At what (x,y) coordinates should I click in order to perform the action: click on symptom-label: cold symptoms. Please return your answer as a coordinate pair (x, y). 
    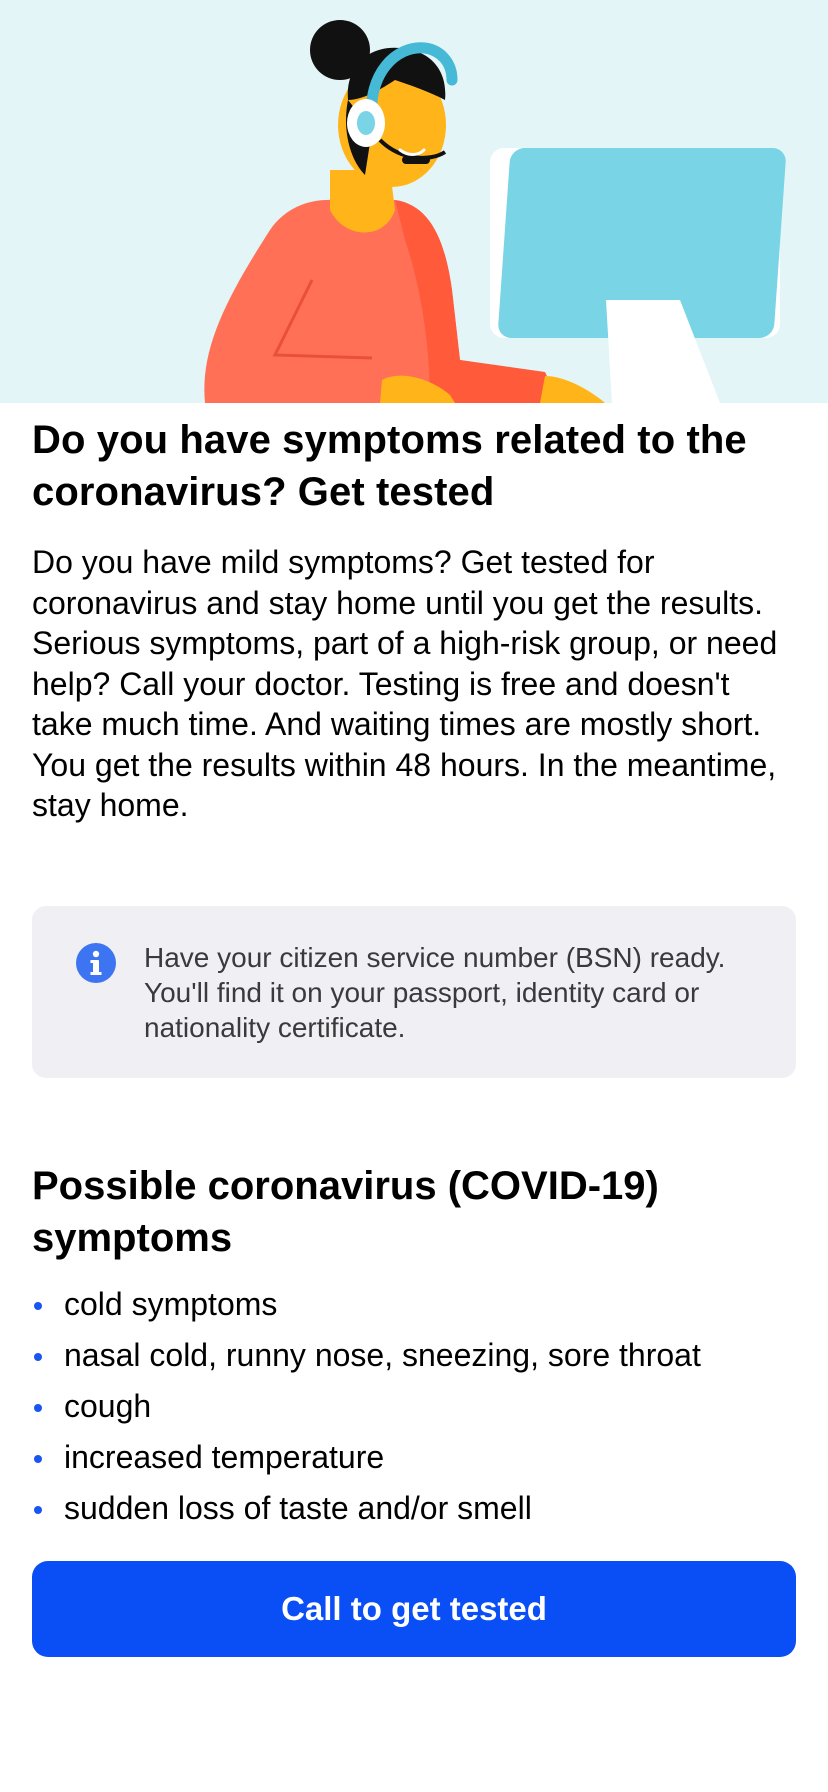
    Looking at the image, I should click on (171, 1304).